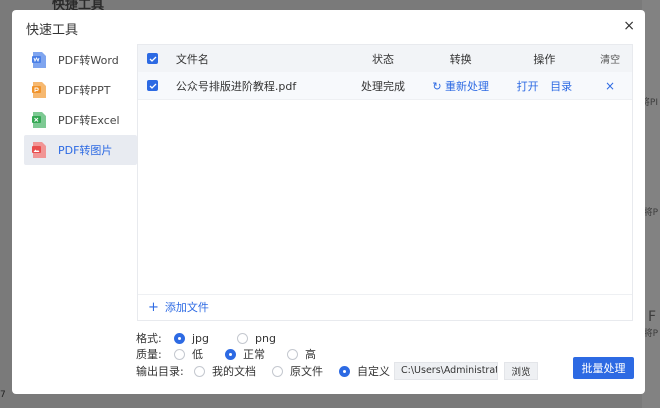 The image size is (660, 408). What do you see at coordinates (437, 86) in the screenshot?
I see `redo-icon: ↻` at bounding box center [437, 86].